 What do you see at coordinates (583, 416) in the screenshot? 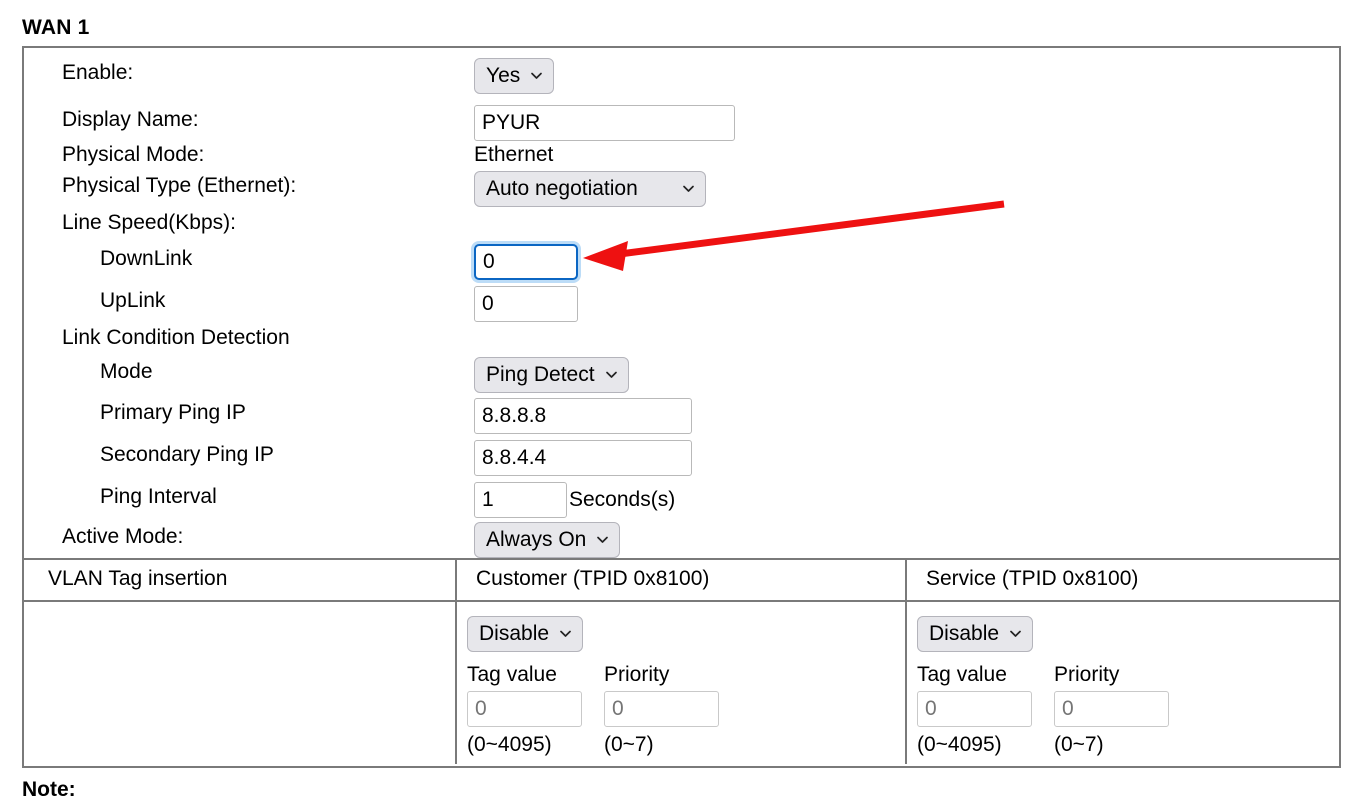
I see `primary-ping-ip-input` at bounding box center [583, 416].